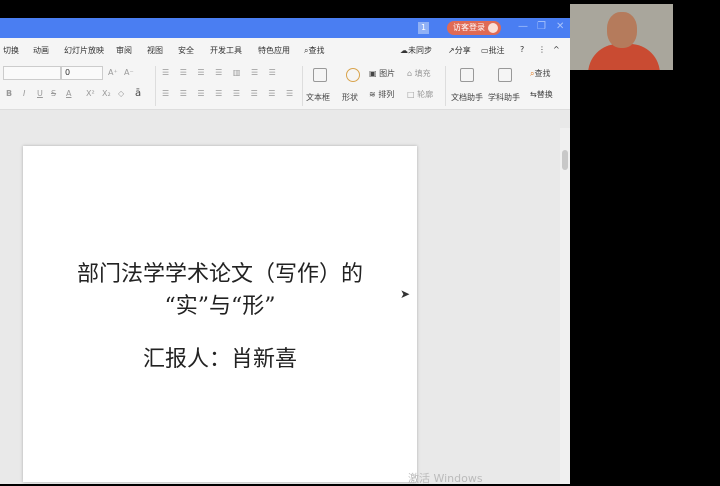  What do you see at coordinates (504, 97) in the screenshot?
I see `subject-assistant-button: 学科助手` at bounding box center [504, 97].